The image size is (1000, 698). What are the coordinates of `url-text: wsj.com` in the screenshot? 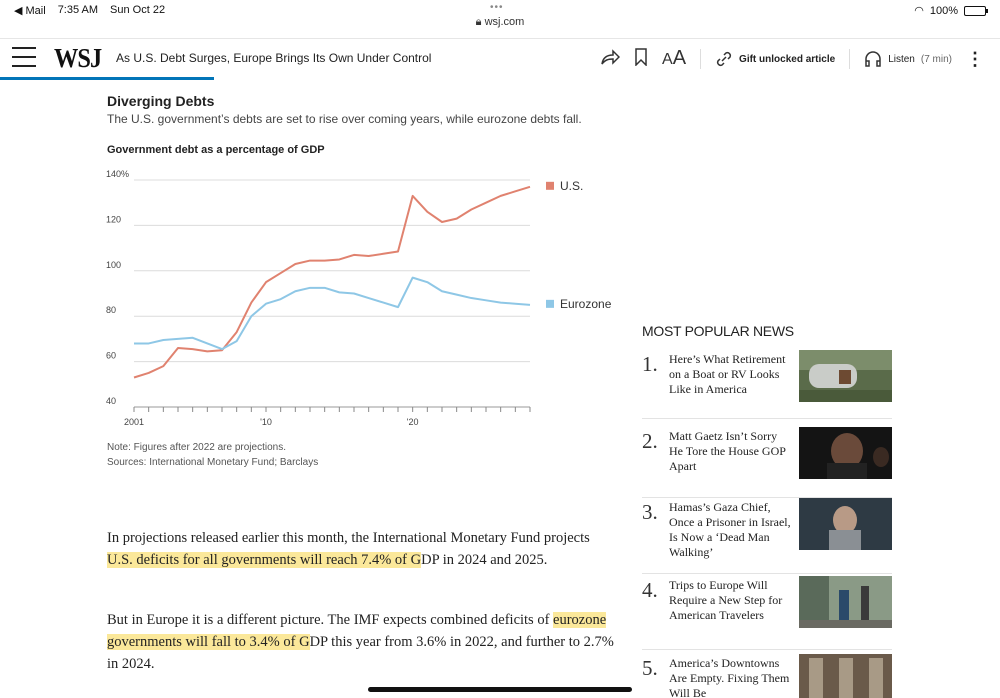 It's located at (504, 22).